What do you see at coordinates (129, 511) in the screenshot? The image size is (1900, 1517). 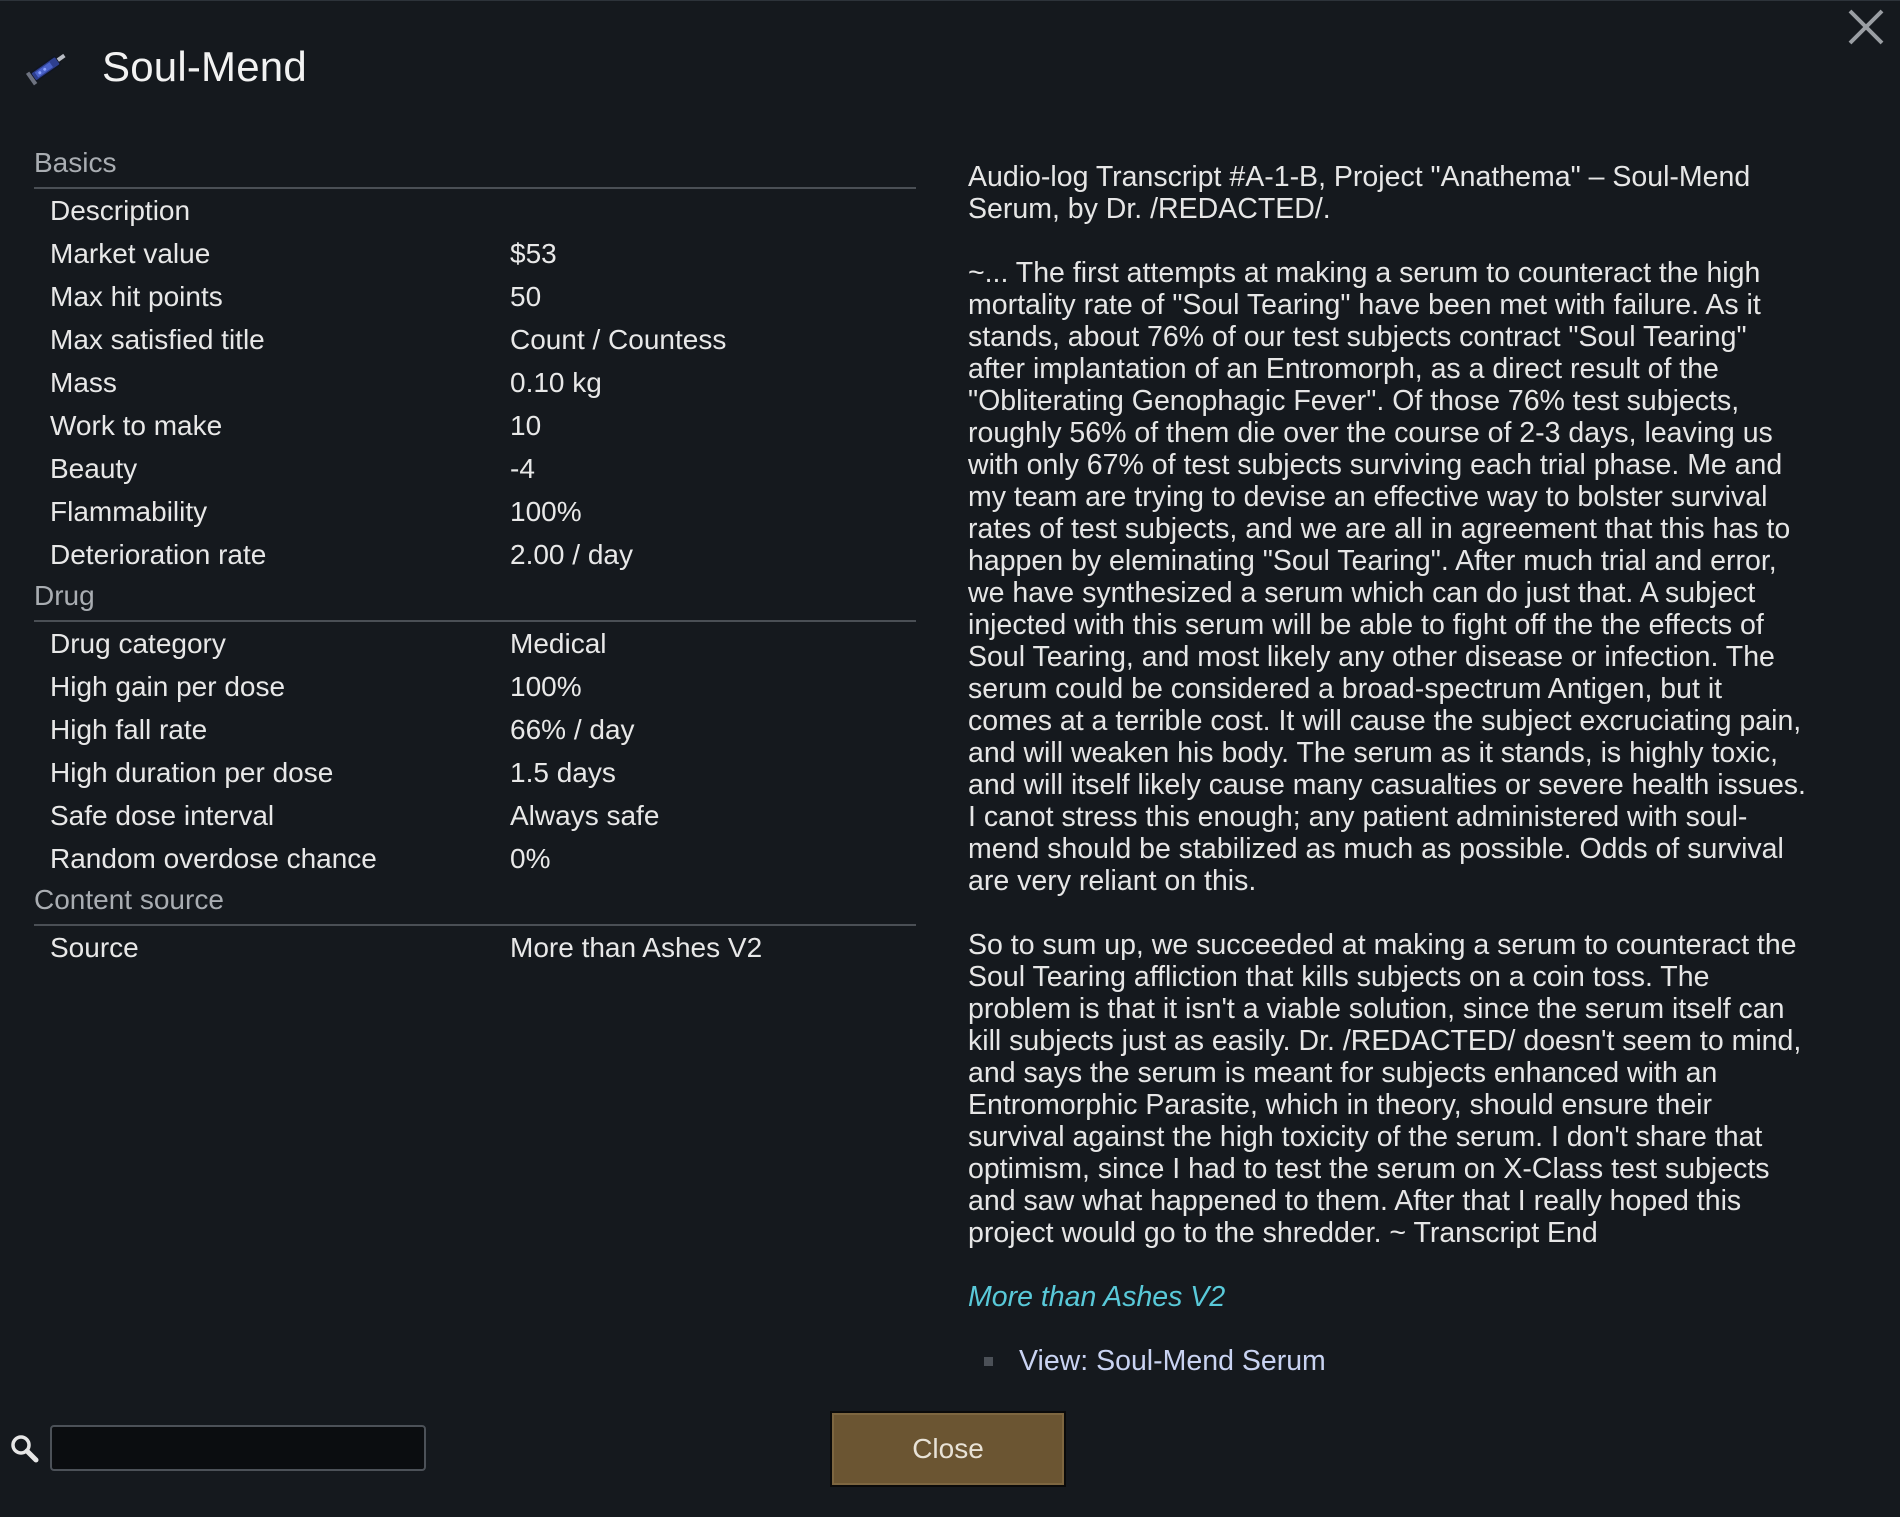 I see `stat-label: Flammability` at bounding box center [129, 511].